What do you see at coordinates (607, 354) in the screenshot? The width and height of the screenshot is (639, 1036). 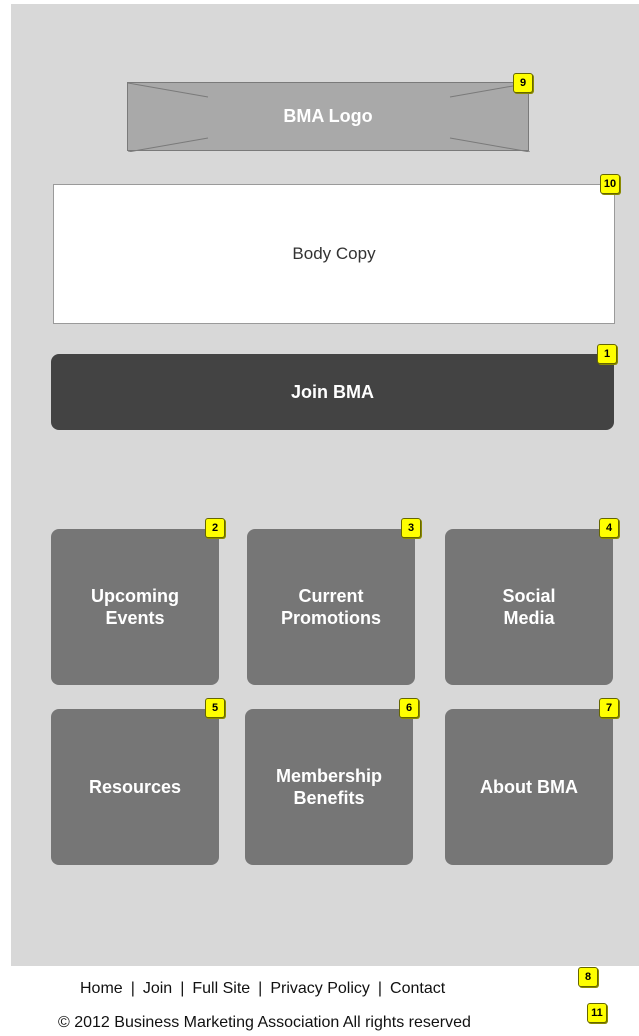 I see `annotation-badge-join: 1` at bounding box center [607, 354].